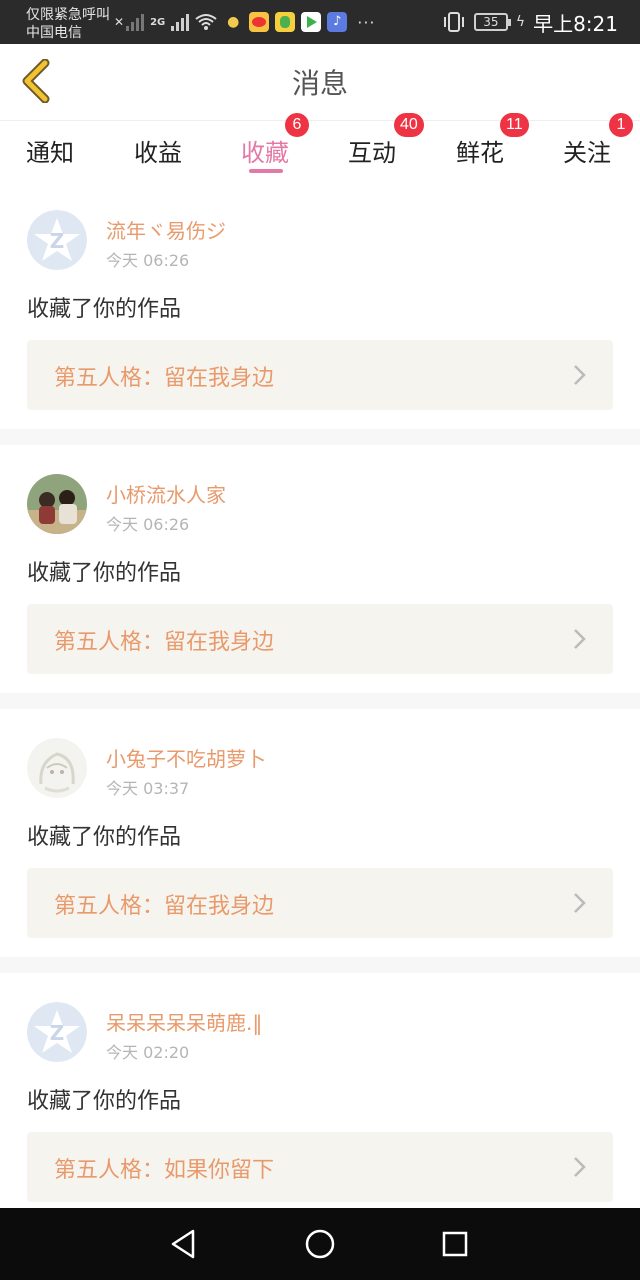 The width and height of the screenshot is (640, 1280). I want to click on triangle-back-icon, so click(183, 1244).